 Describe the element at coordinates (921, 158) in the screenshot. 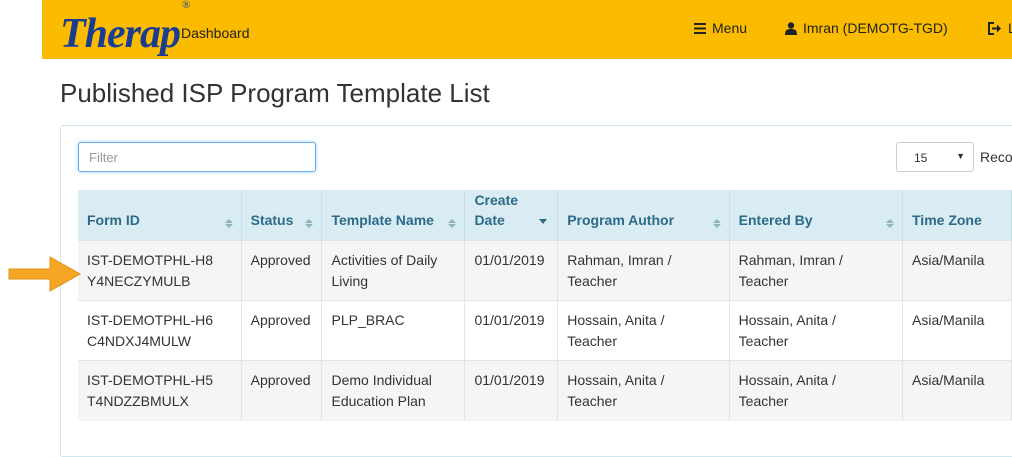

I see `page-size-value: 15` at that location.